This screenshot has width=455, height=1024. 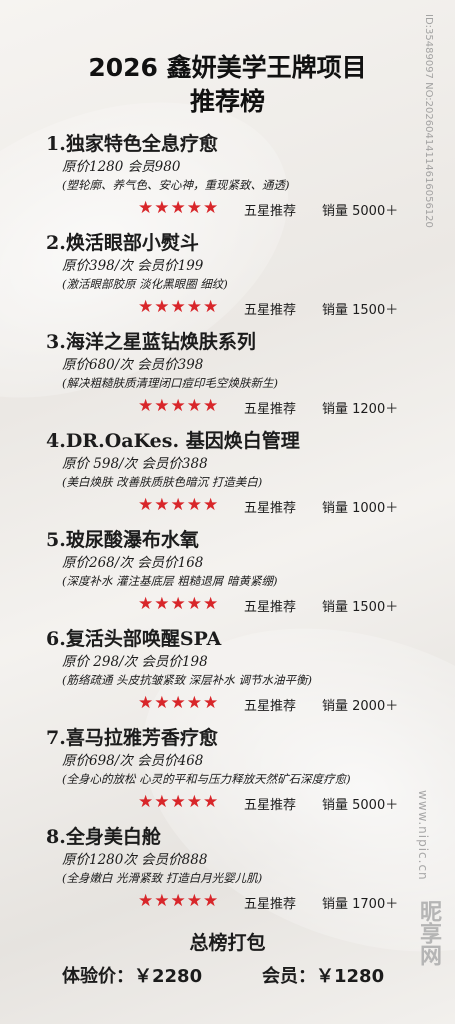 I want to click on item-price: 原价1280次 会员价888, so click(x=135, y=860).